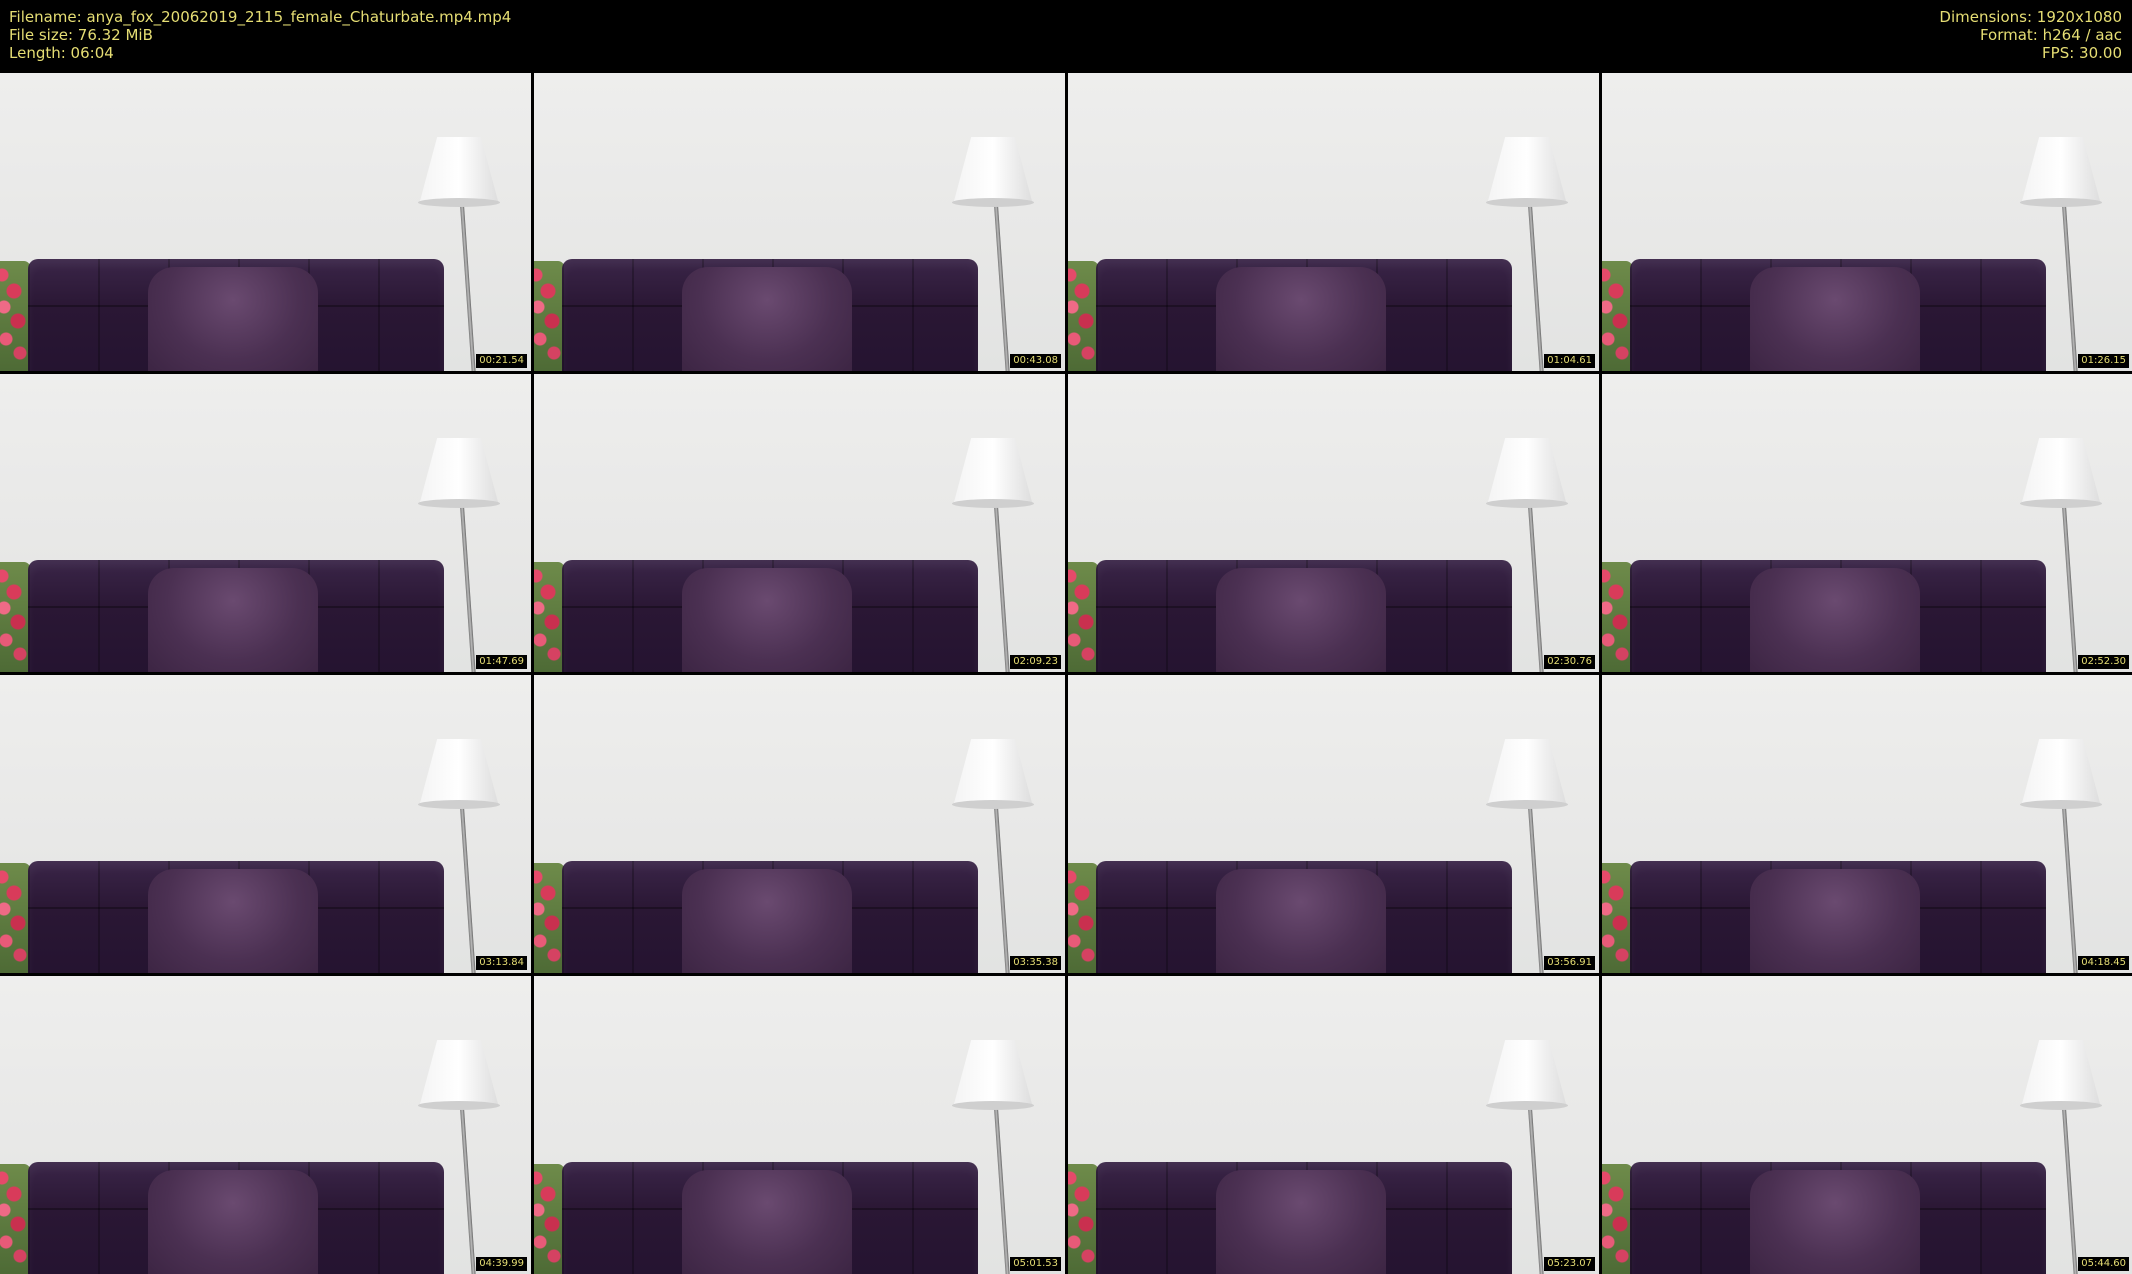 This screenshot has width=2132, height=1274. I want to click on thumbnail-frame: 01:26.15, so click(1867, 222).